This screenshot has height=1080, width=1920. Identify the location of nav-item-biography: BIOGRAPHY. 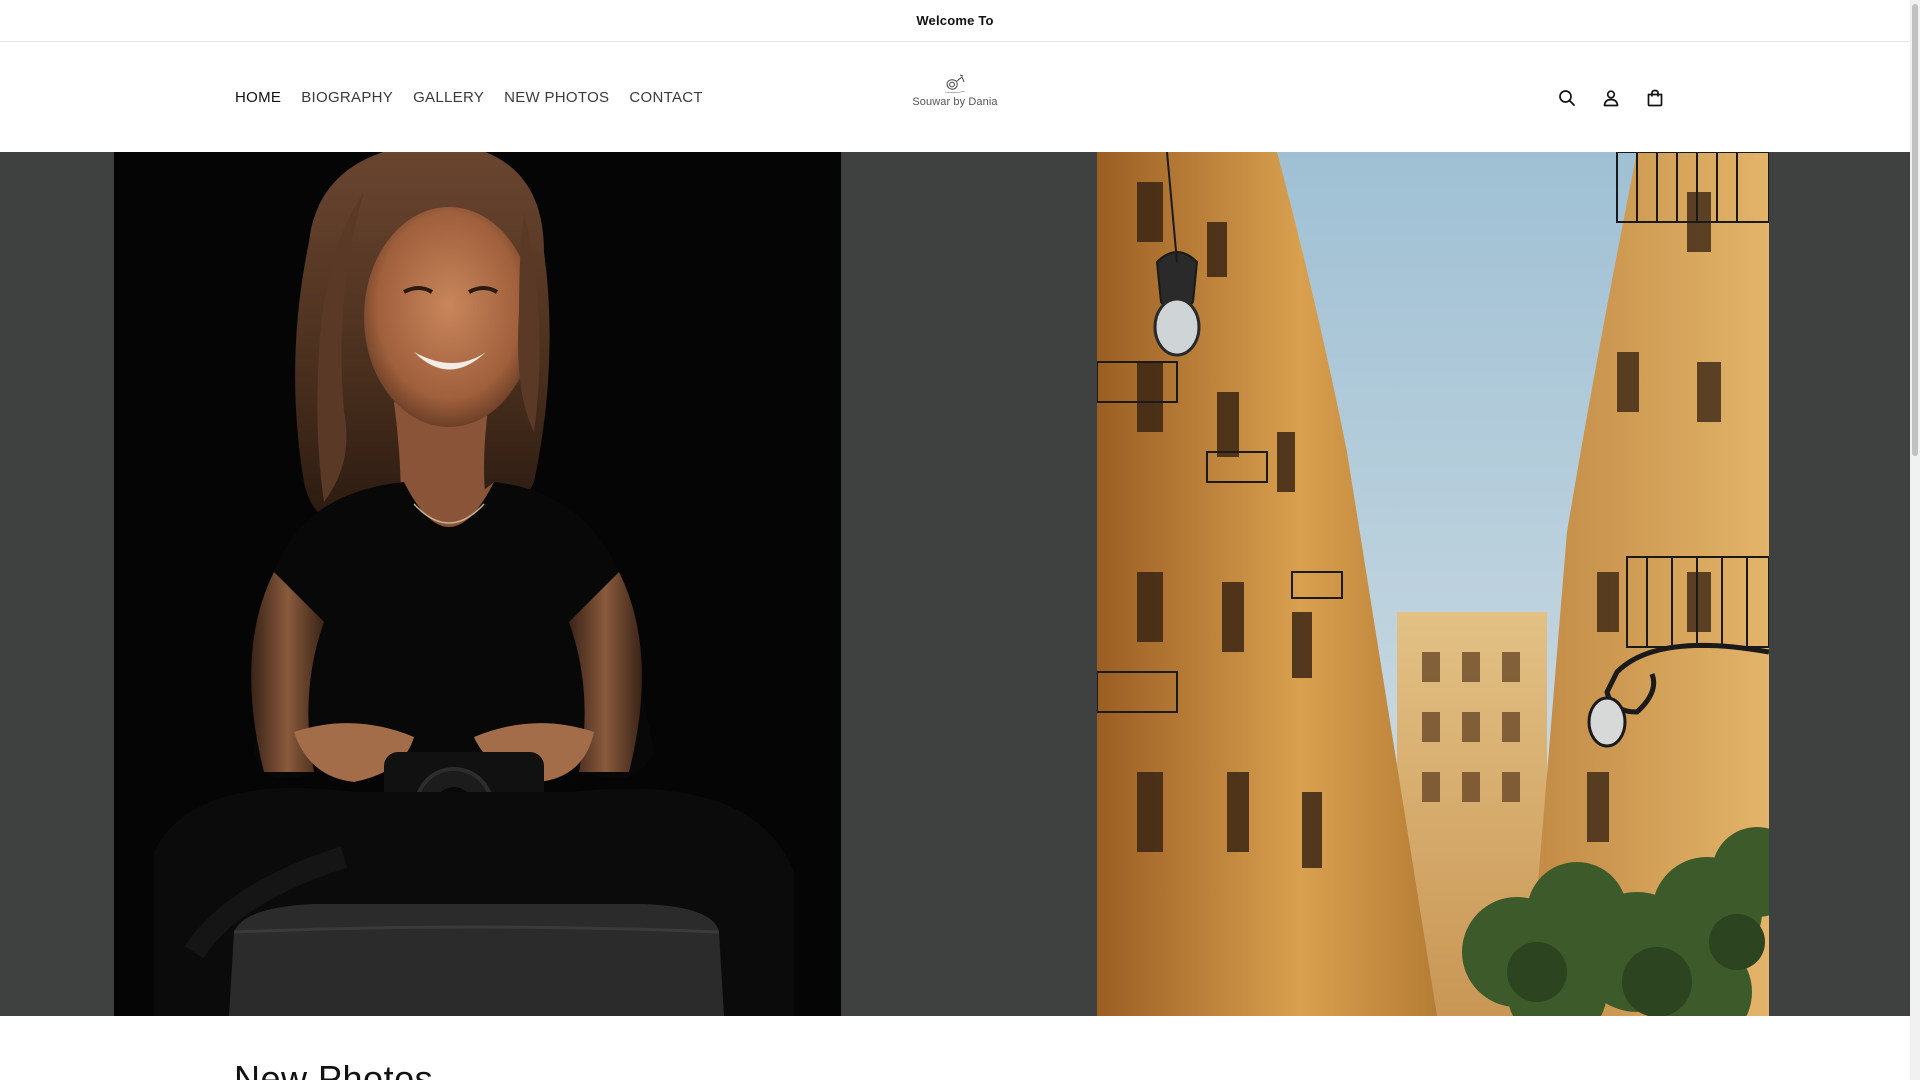
(347, 97).